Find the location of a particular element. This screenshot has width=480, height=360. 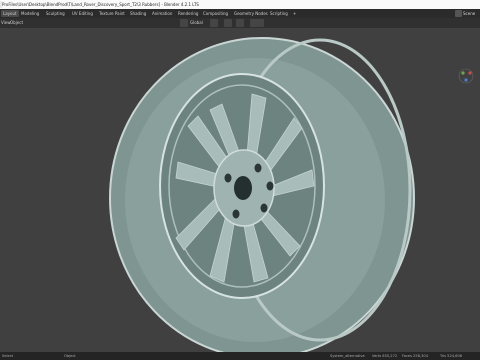

tab-rendering: Rendering is located at coordinates (188, 13).